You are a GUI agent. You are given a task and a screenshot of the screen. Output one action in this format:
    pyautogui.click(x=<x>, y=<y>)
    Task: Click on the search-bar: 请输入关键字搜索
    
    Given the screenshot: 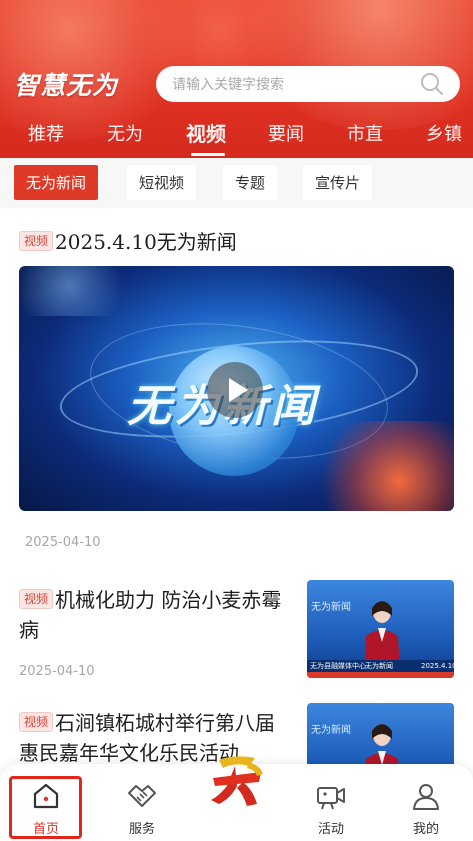 What is the action you would take?
    pyautogui.click(x=308, y=84)
    